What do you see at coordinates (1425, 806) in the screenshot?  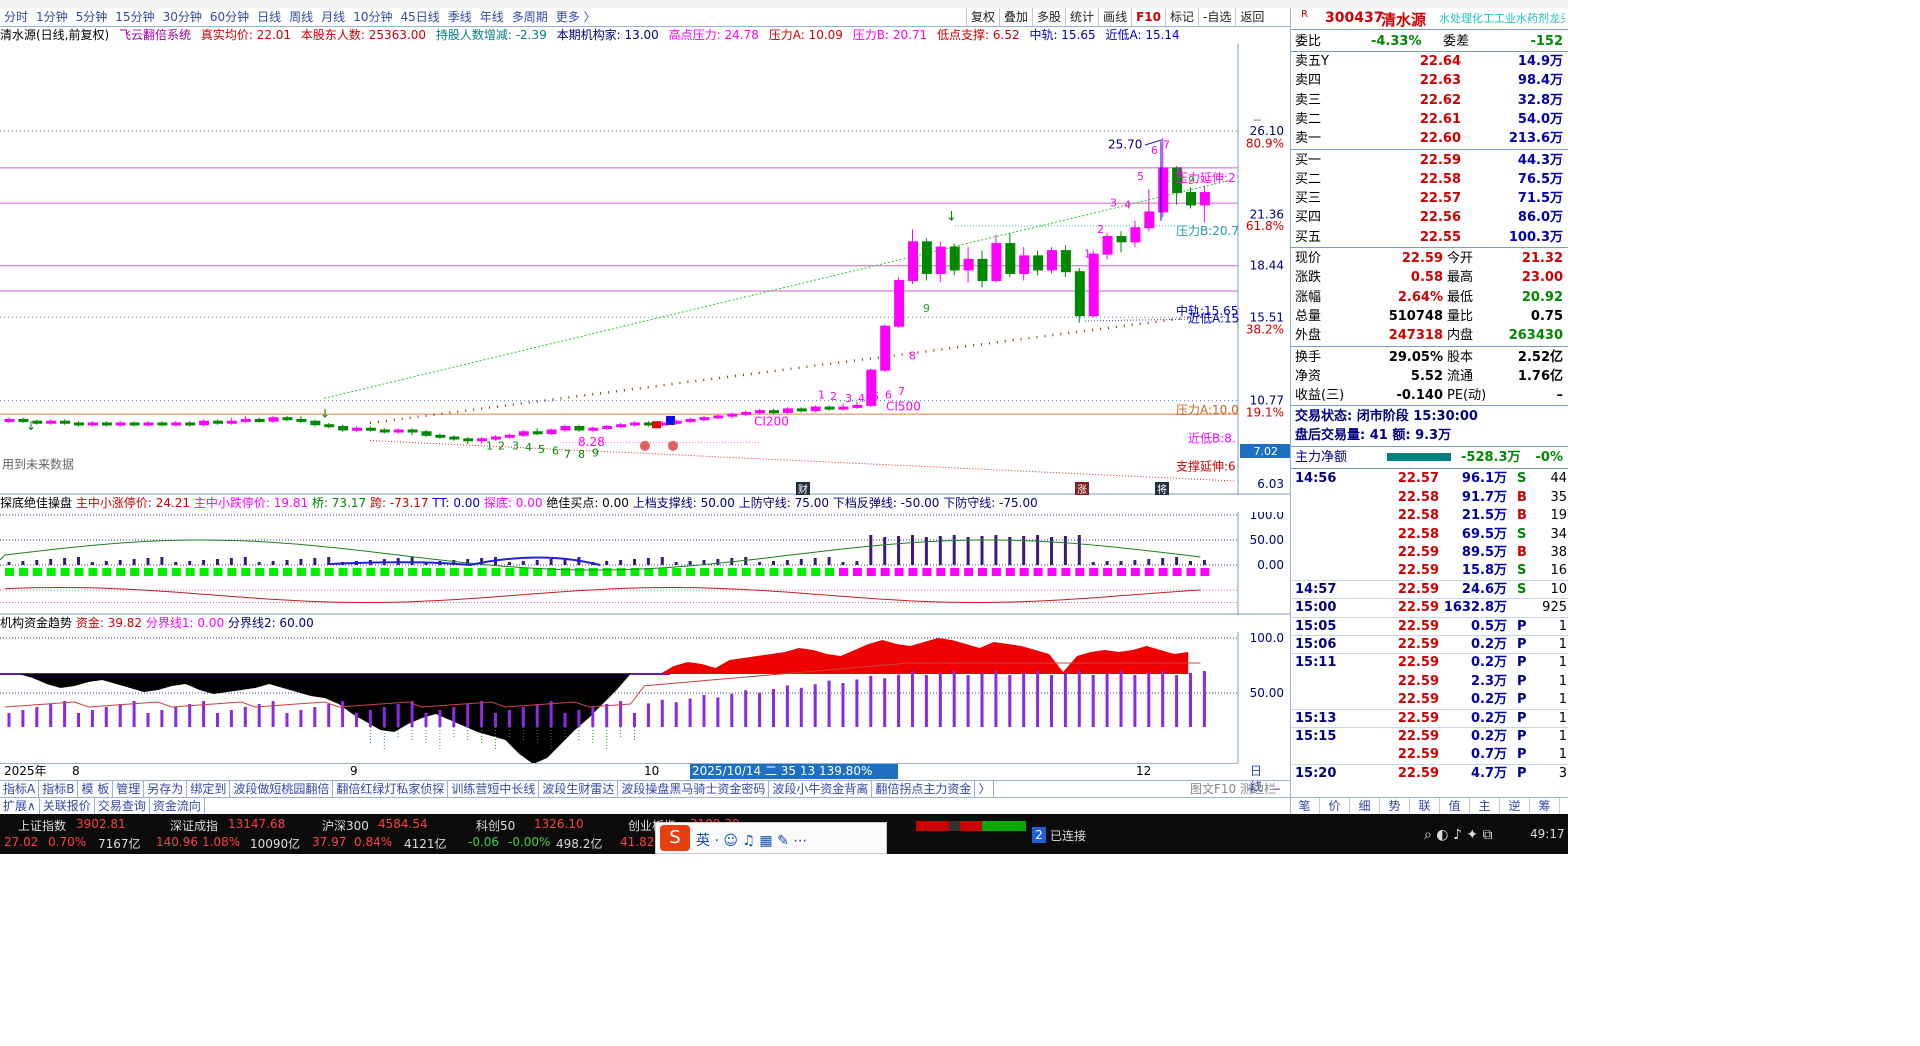 I see `side-tab-4: 联` at bounding box center [1425, 806].